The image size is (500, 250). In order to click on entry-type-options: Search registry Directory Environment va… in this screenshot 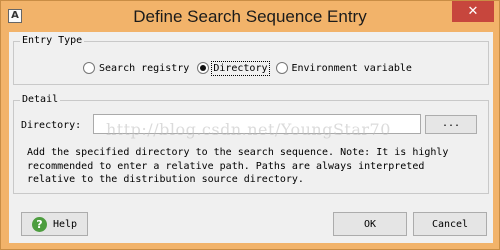, I will do `click(251, 68)`.